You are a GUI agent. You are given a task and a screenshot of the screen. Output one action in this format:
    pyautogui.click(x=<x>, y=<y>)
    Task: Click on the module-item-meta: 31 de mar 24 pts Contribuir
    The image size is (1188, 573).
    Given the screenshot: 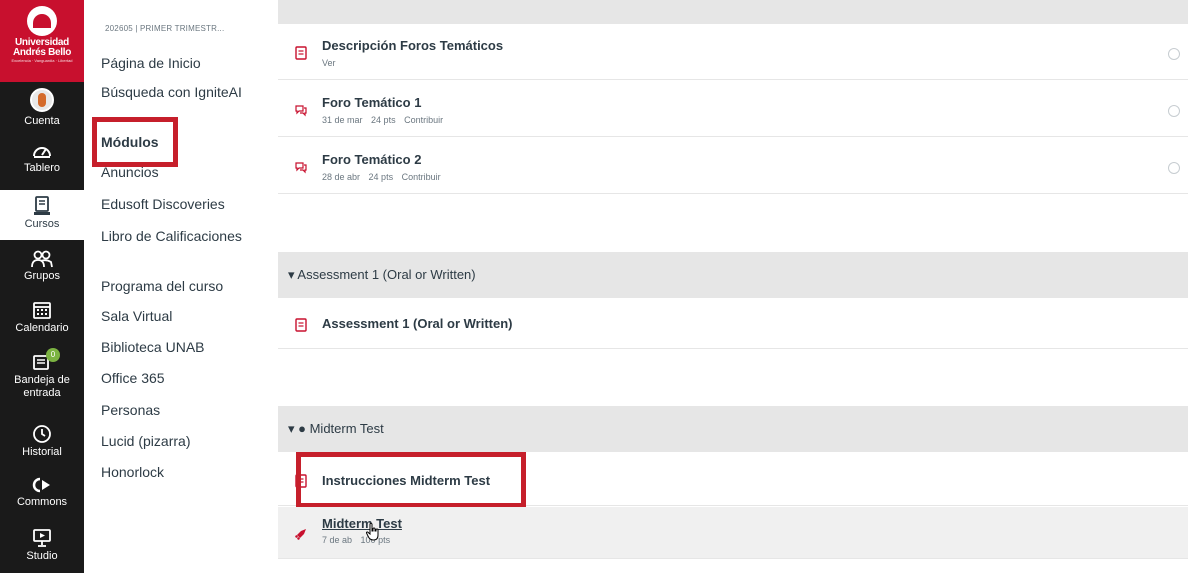 What is the action you would take?
    pyautogui.click(x=385, y=120)
    